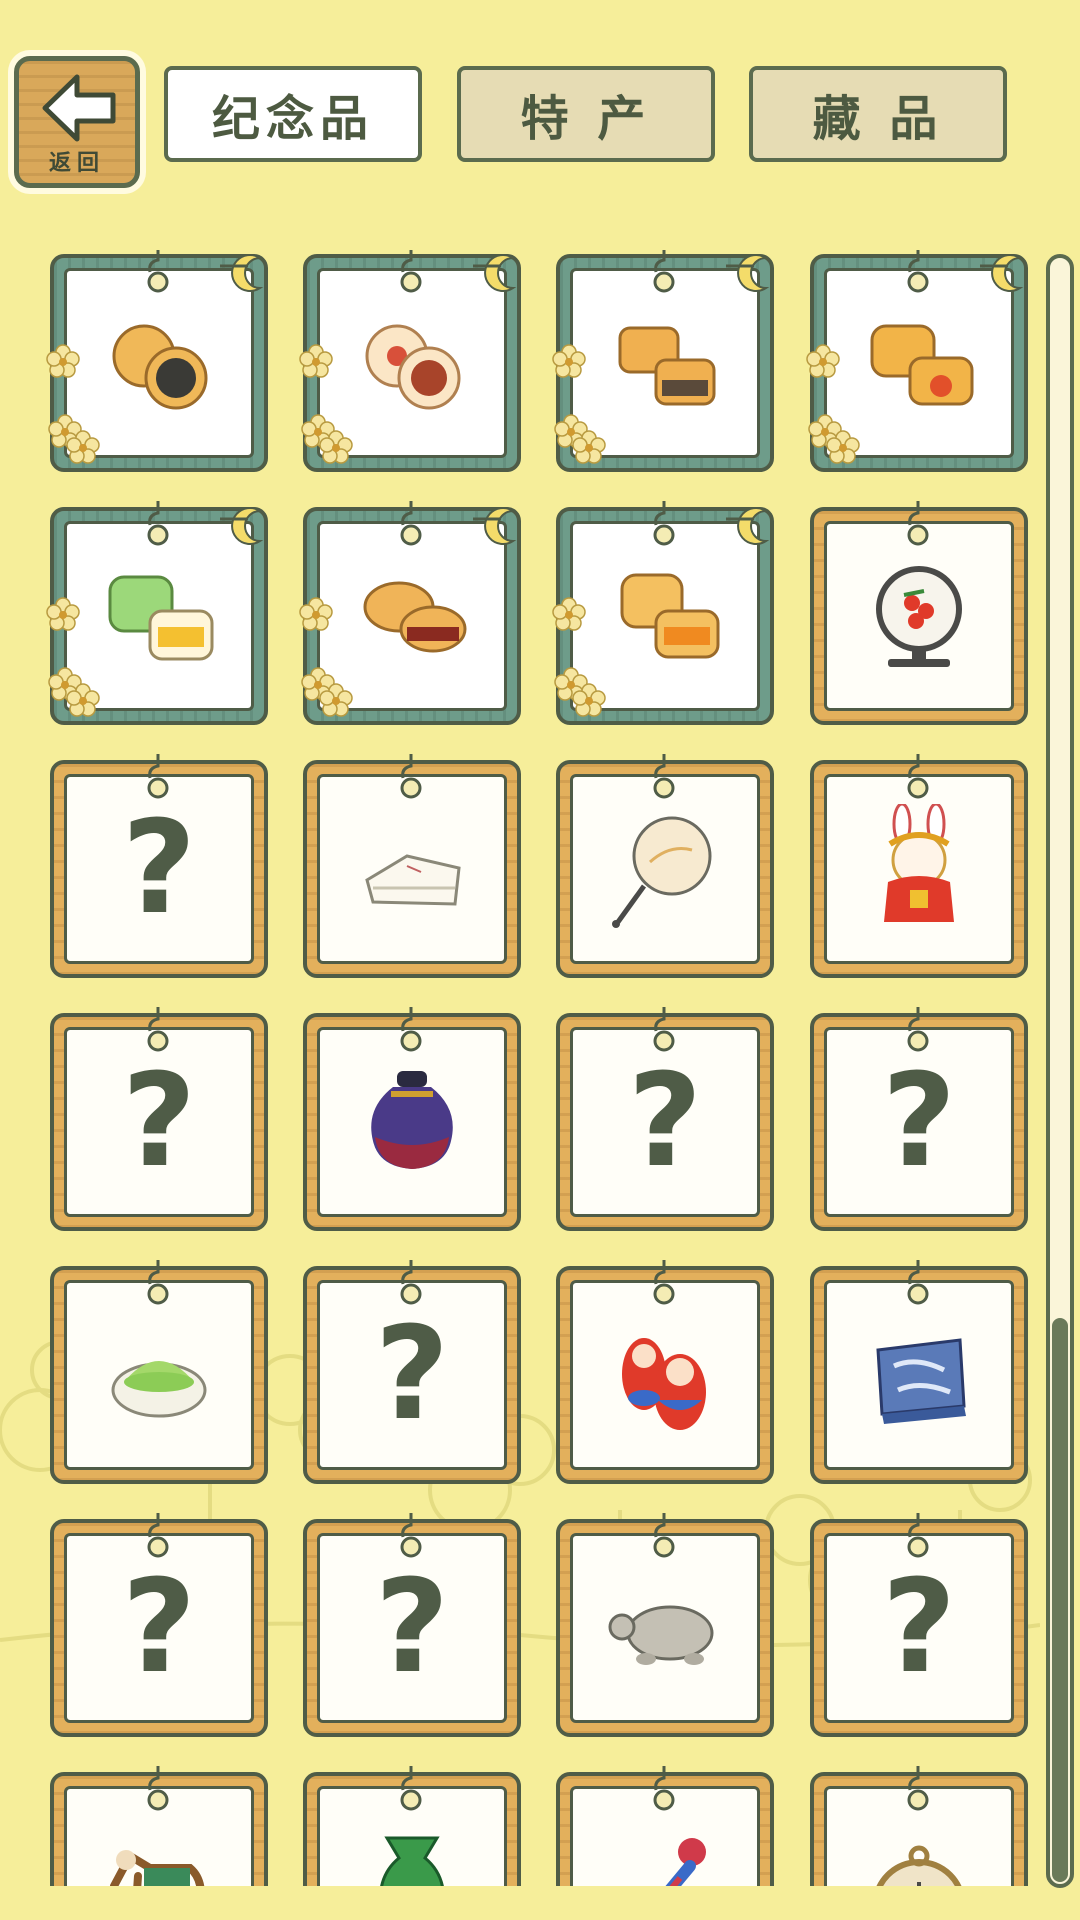  I want to click on scrollbar-thumb, so click(1060, 1600).